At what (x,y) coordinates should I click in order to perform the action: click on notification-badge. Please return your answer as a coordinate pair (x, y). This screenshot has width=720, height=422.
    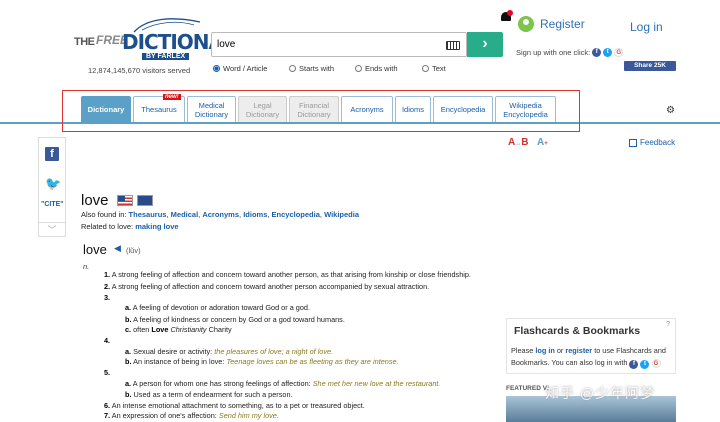
    Looking at the image, I should click on (510, 13).